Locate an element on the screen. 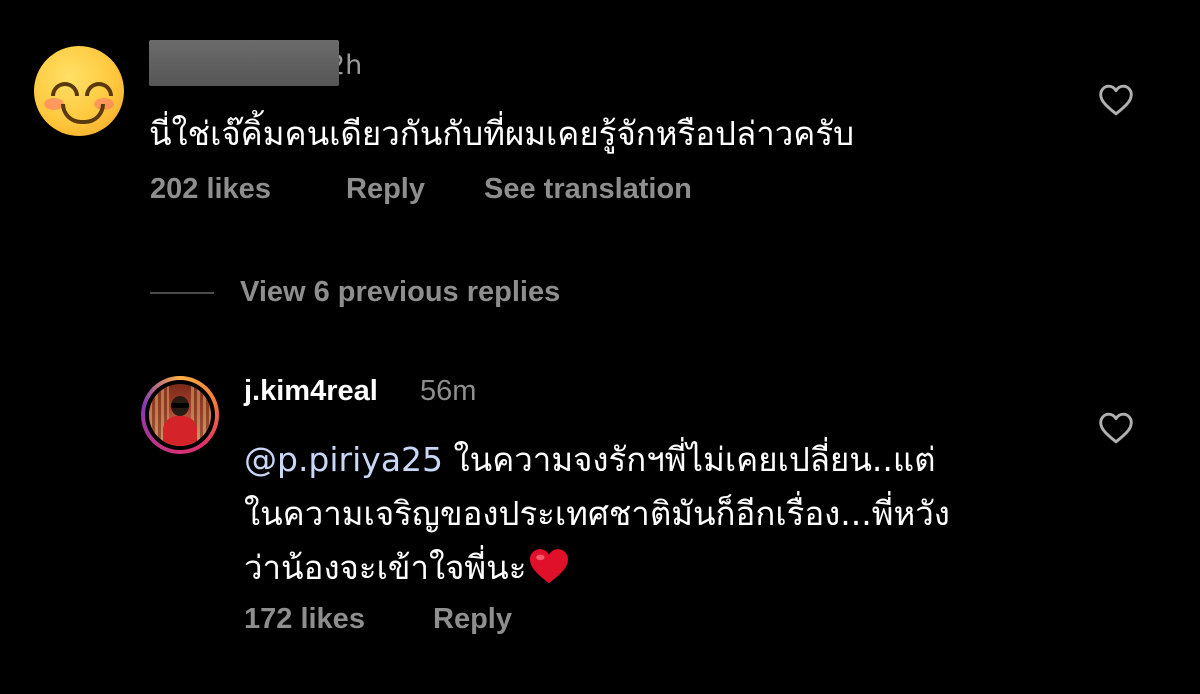 Image resolution: width=1200 pixels, height=694 pixels. comment2-mention-link: @p.piriya25 is located at coordinates (343, 459).